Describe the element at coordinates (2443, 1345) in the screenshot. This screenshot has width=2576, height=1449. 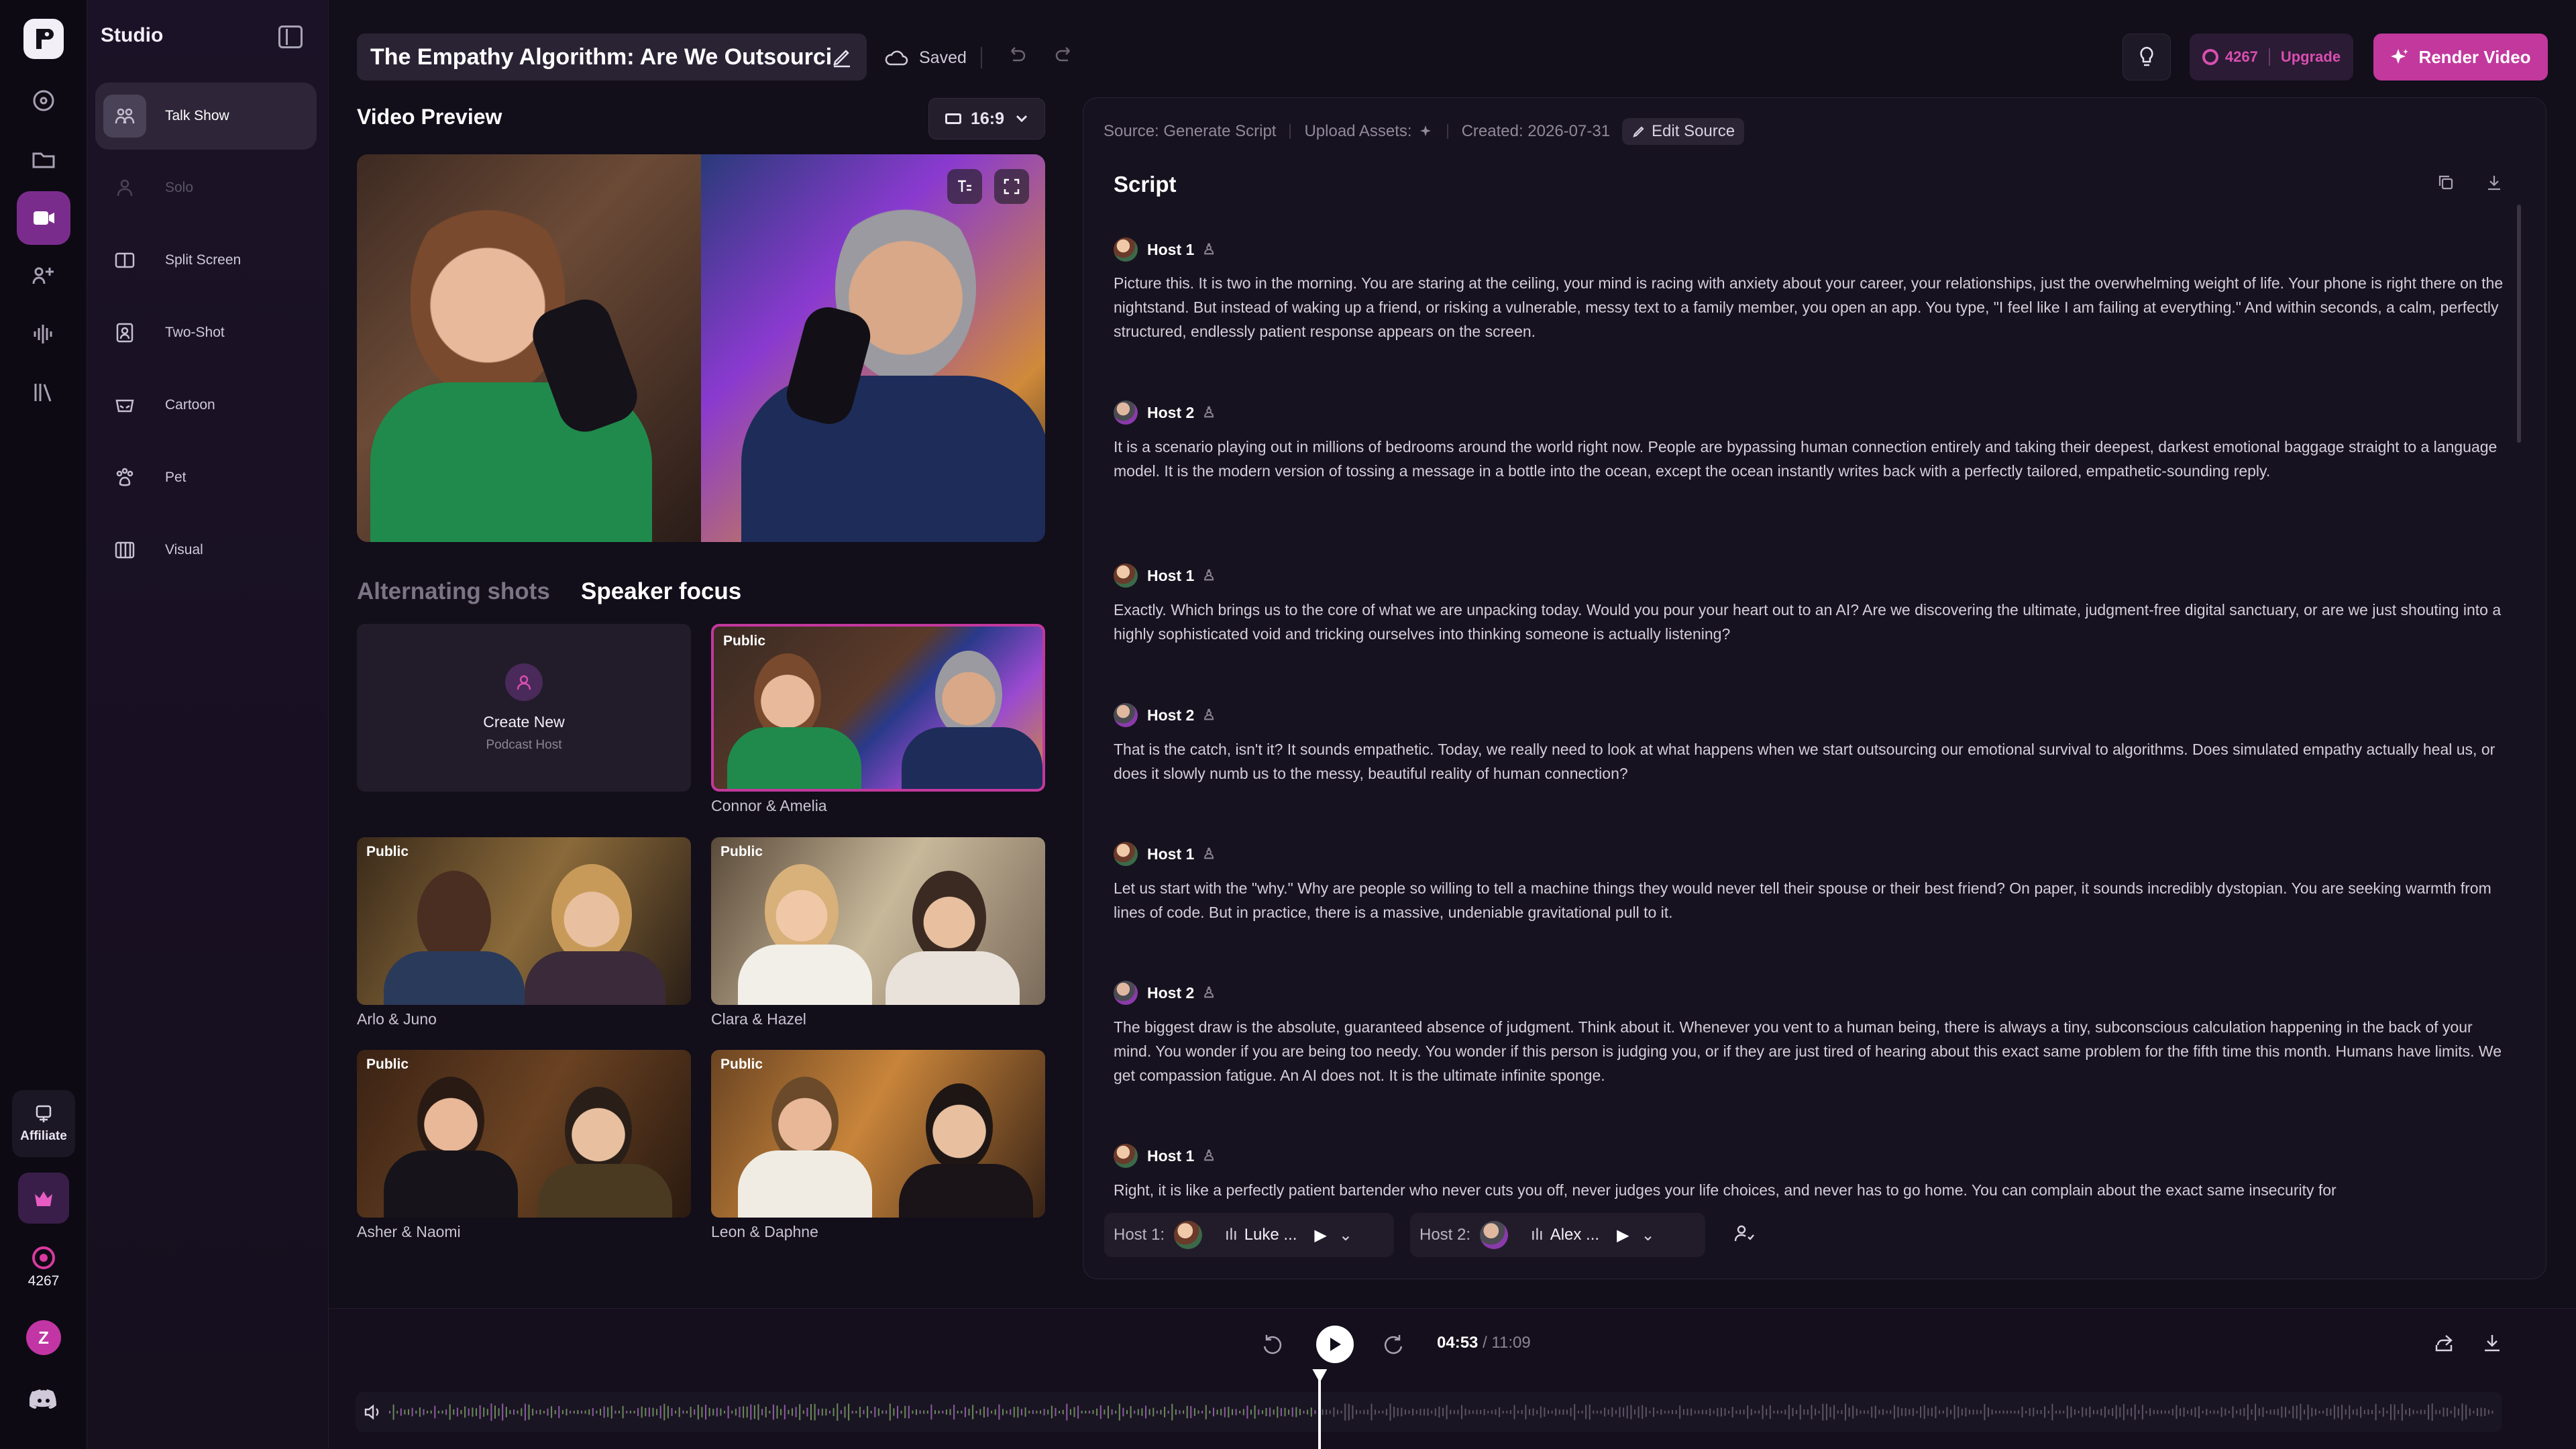
I see `share-icon` at that location.